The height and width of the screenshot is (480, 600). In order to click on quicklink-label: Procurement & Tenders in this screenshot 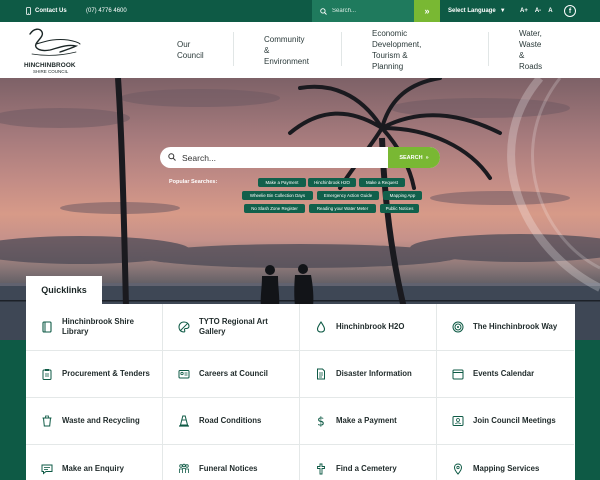, I will do `click(106, 373)`.